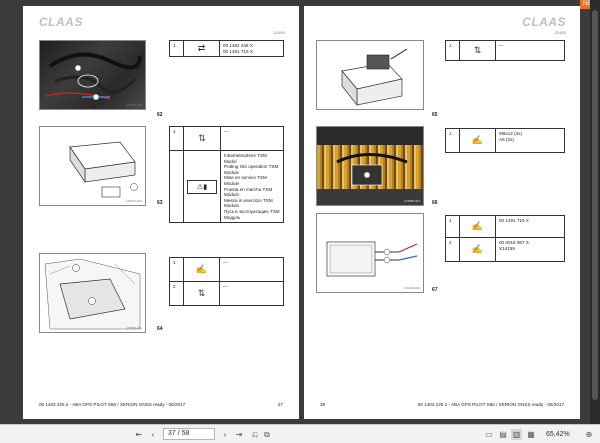 The height and width of the screenshot is (443, 600). What do you see at coordinates (160, 203) in the screenshot?
I see `figure-63-number: 63` at bounding box center [160, 203].